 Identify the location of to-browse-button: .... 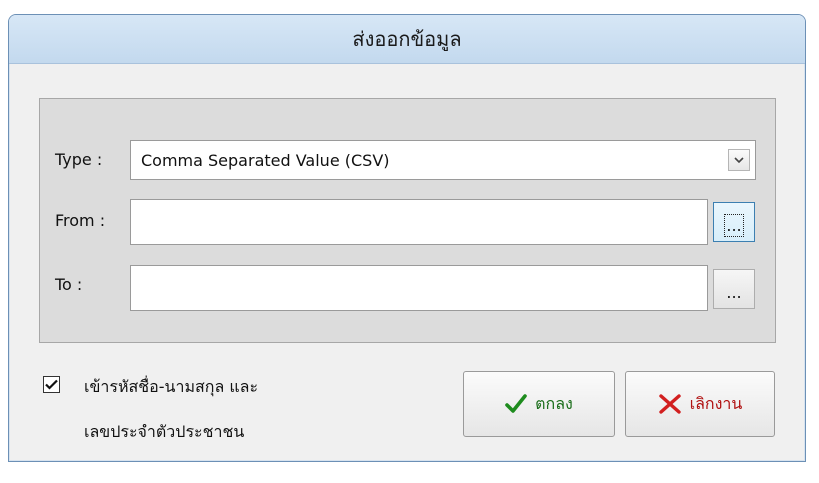
(734, 289).